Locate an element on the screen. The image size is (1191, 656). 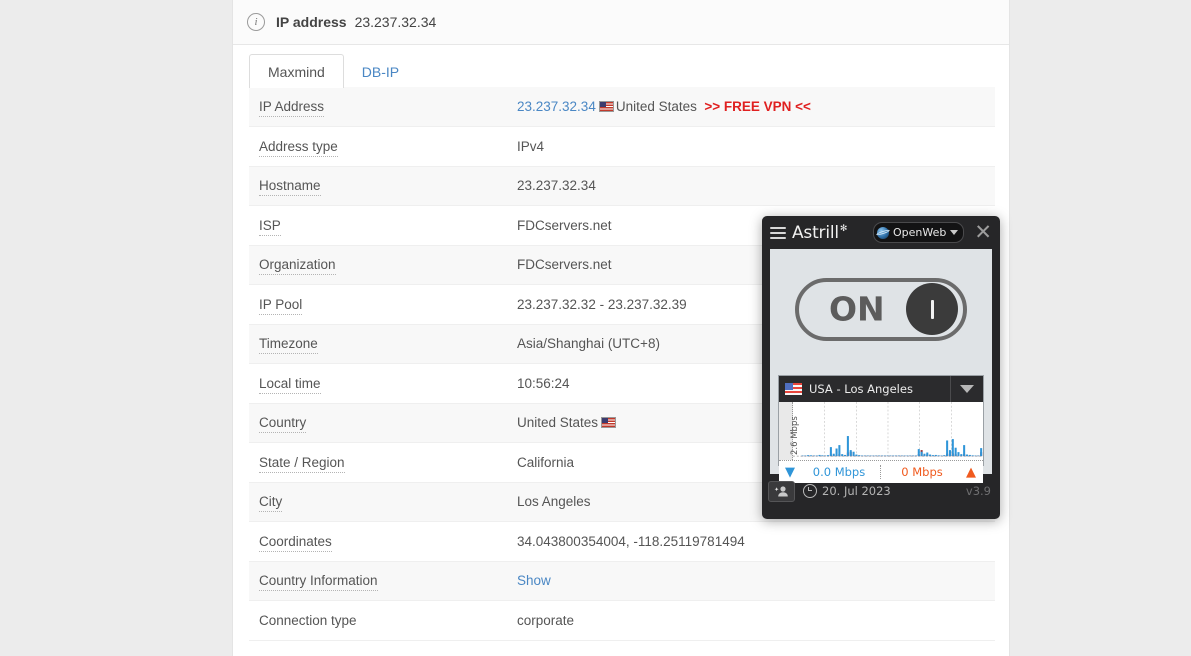
ip-country-text: United States is located at coordinates (656, 106).